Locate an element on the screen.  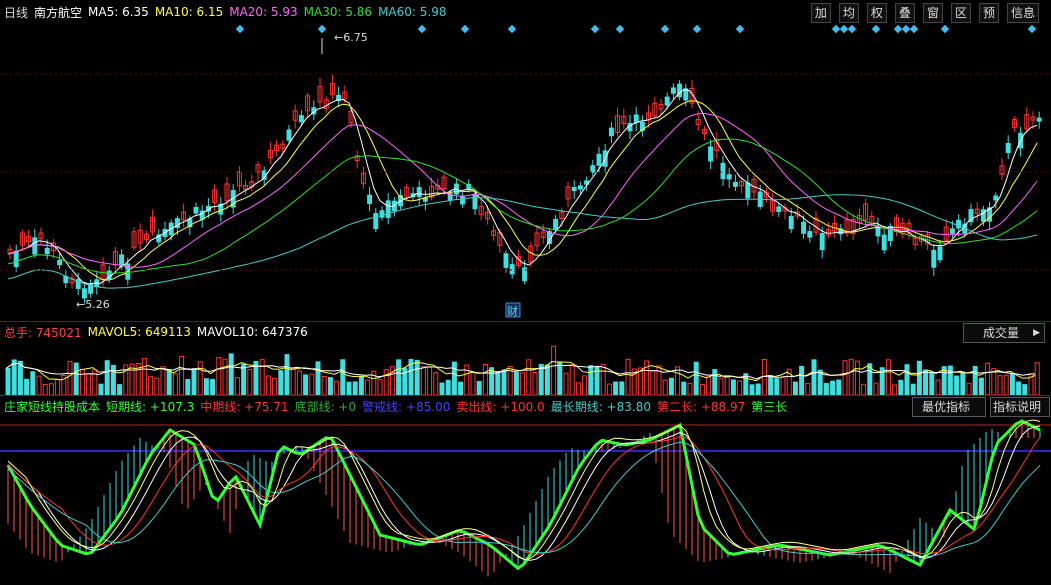
indicator-line-label-6: 第二长: +88.97 is located at coordinates (701, 406).